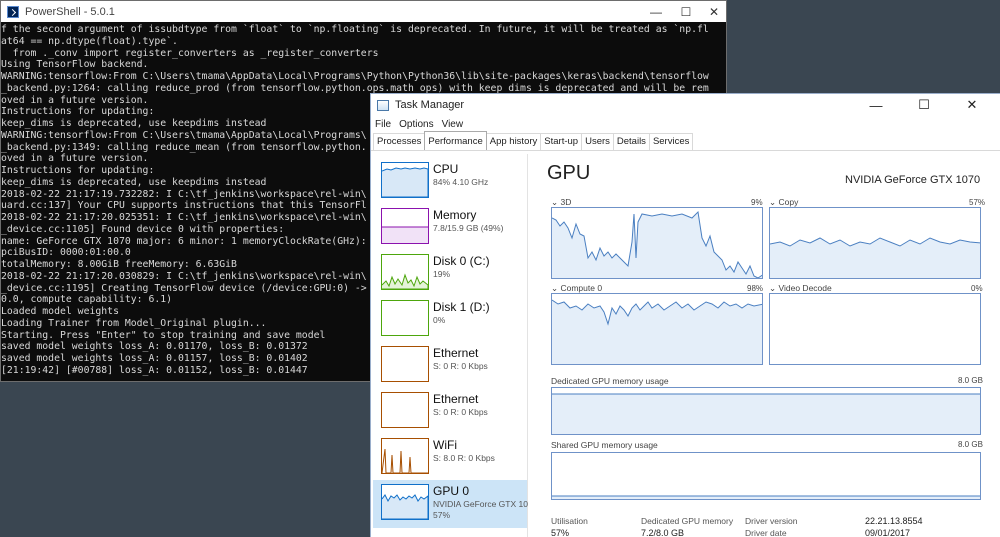 The image size is (1000, 537). Describe the element at coordinates (685, 124) in the screenshot. I see `menu-bar: File Options View` at that location.